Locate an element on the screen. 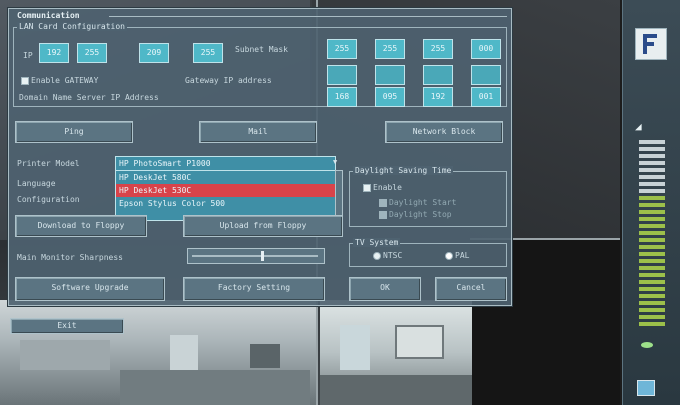  sharpness-thumb is located at coordinates (262, 256).